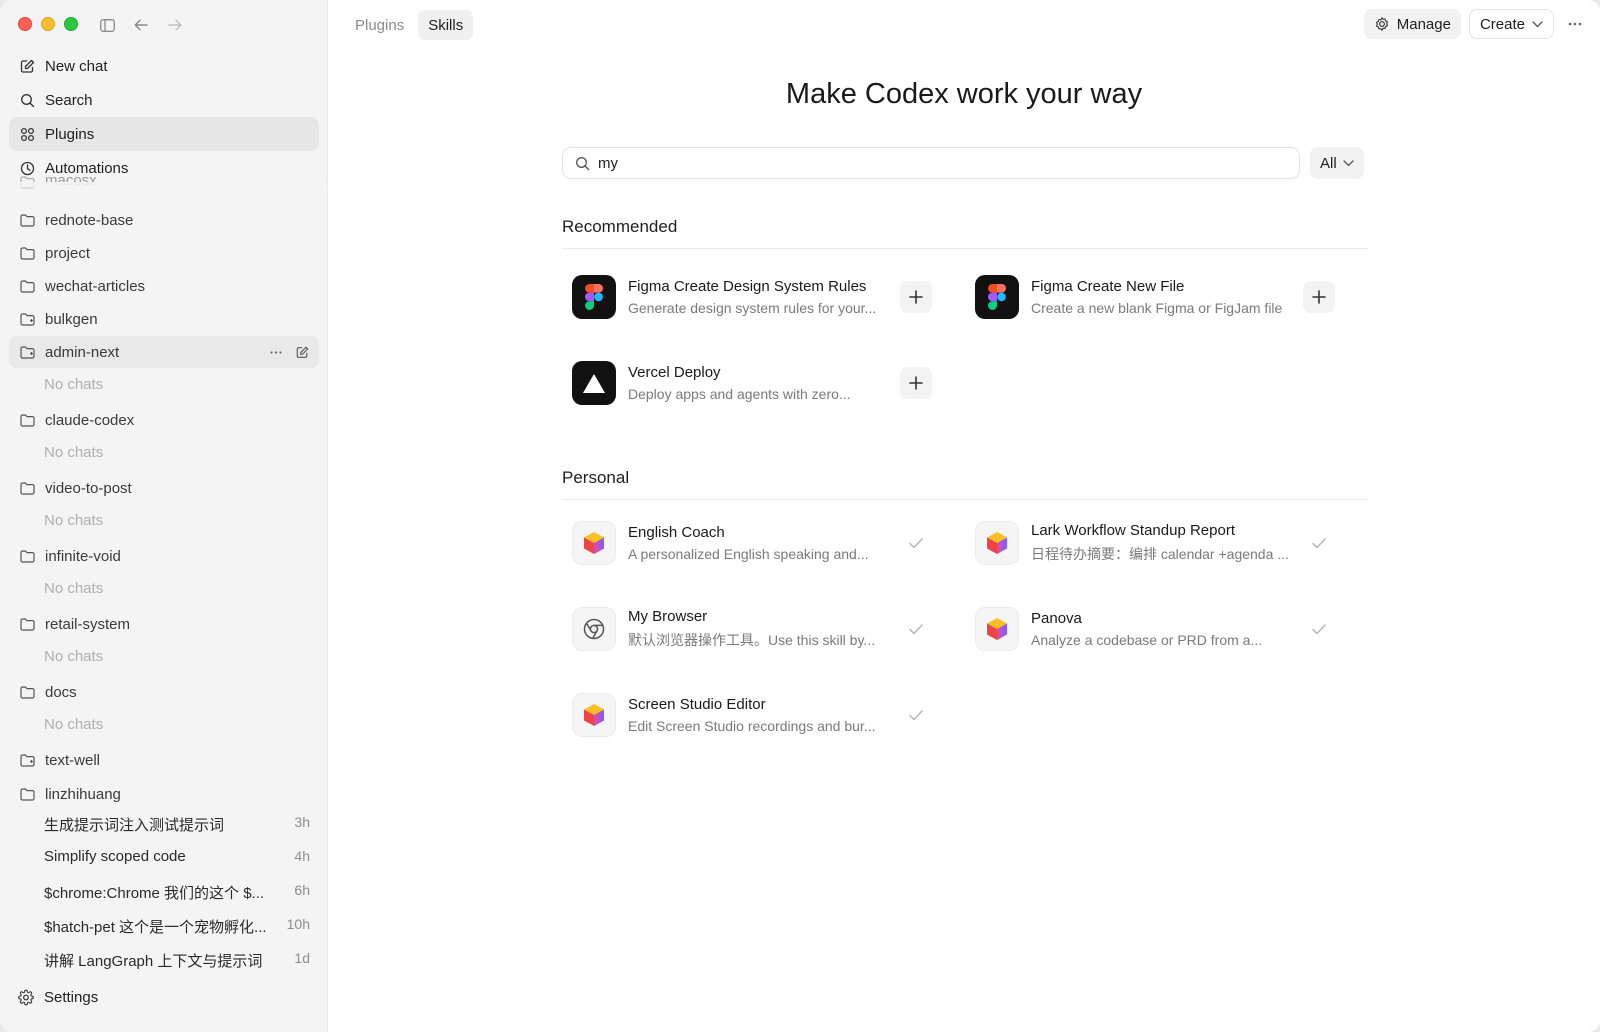  I want to click on manage-label: Manage, so click(1423, 24).